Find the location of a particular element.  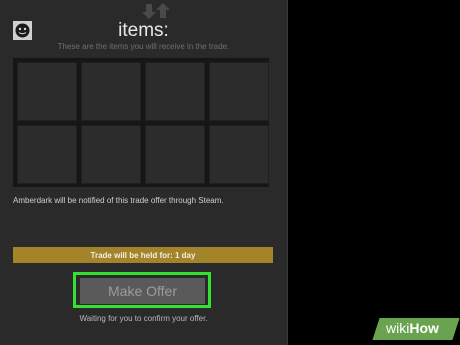

make-offer-label: Make Offer is located at coordinates (142, 291).